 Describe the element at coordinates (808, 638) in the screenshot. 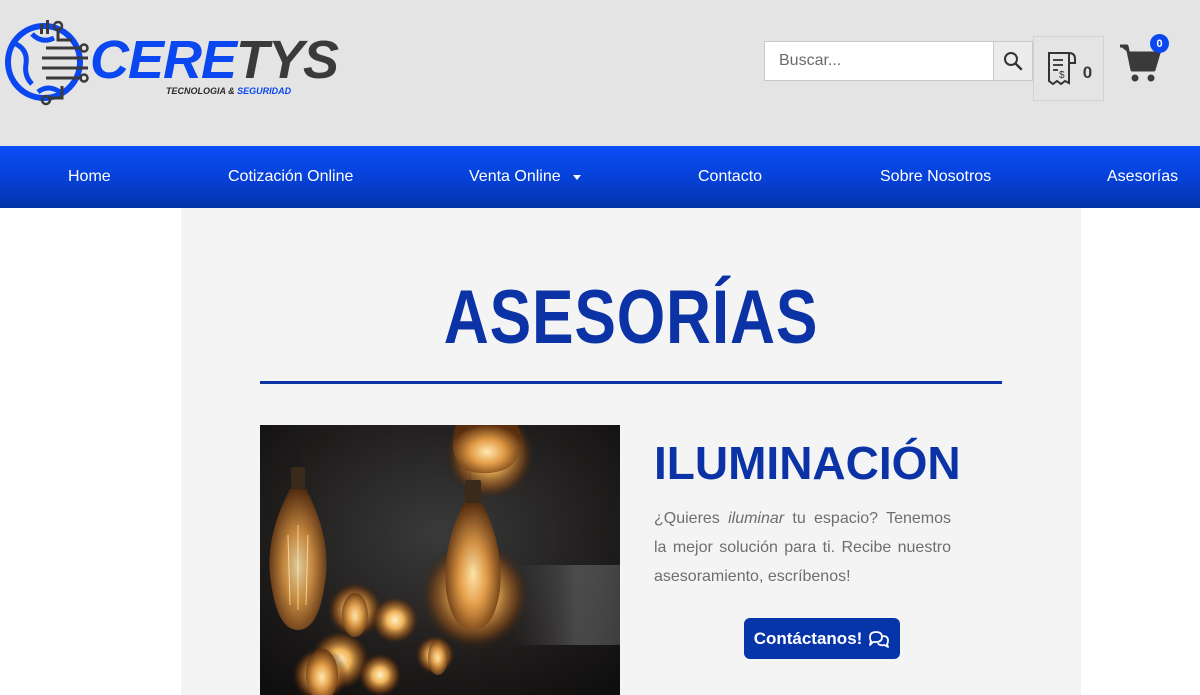

I see `contact-button-label: Contáctanos!` at that location.